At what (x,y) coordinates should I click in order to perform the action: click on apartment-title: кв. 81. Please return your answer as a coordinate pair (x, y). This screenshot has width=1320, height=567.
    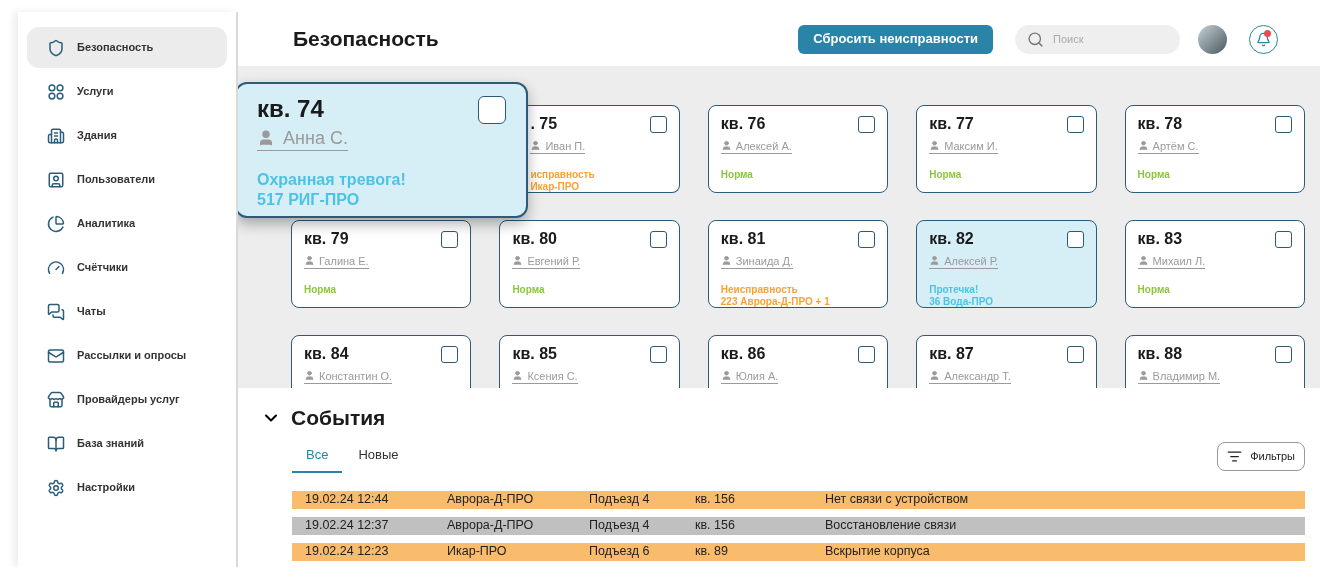
    Looking at the image, I should click on (743, 239).